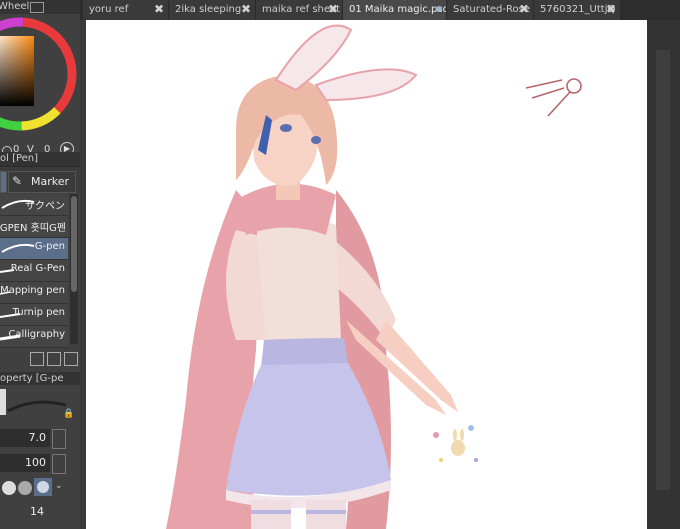  Describe the element at coordinates (663, 270) in the screenshot. I see `vertical-scrollbar` at that location.